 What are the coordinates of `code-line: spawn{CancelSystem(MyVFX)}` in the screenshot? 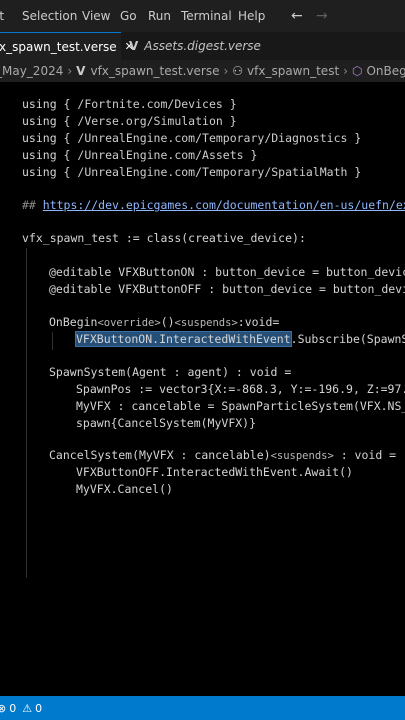 It's located at (166, 423).